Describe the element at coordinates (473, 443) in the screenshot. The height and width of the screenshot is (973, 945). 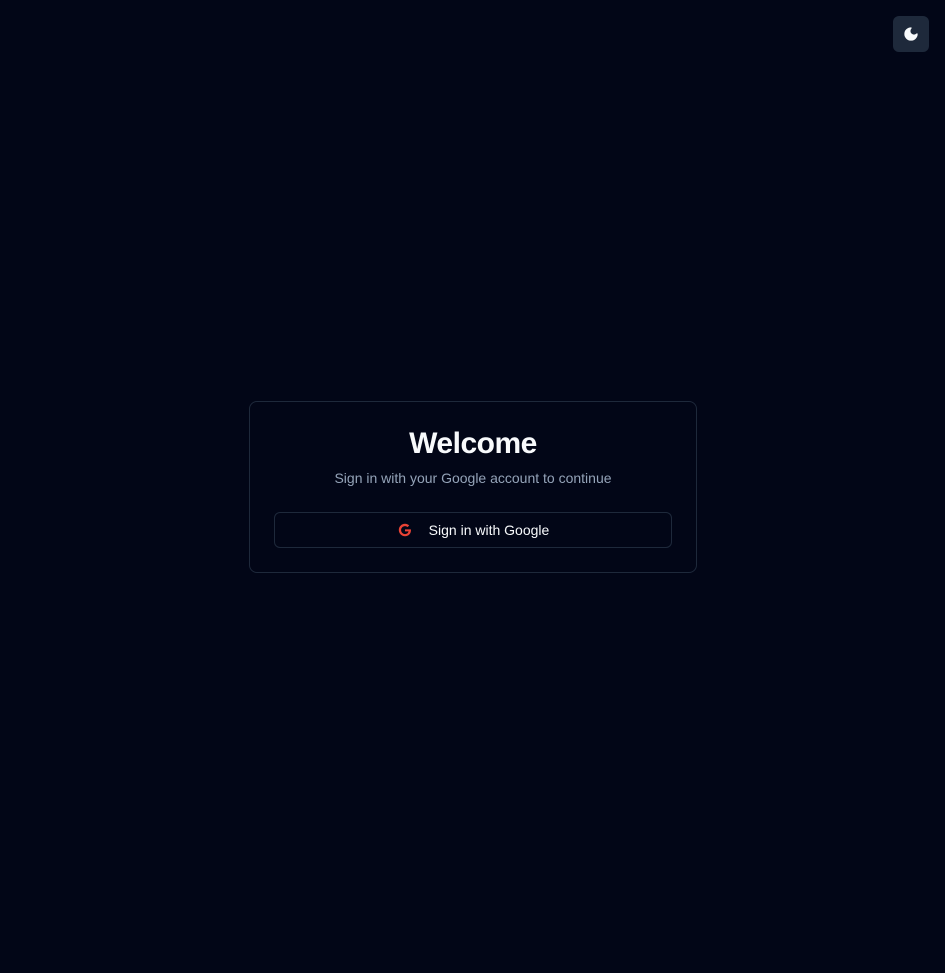
I see `page-title: Welcome` at that location.